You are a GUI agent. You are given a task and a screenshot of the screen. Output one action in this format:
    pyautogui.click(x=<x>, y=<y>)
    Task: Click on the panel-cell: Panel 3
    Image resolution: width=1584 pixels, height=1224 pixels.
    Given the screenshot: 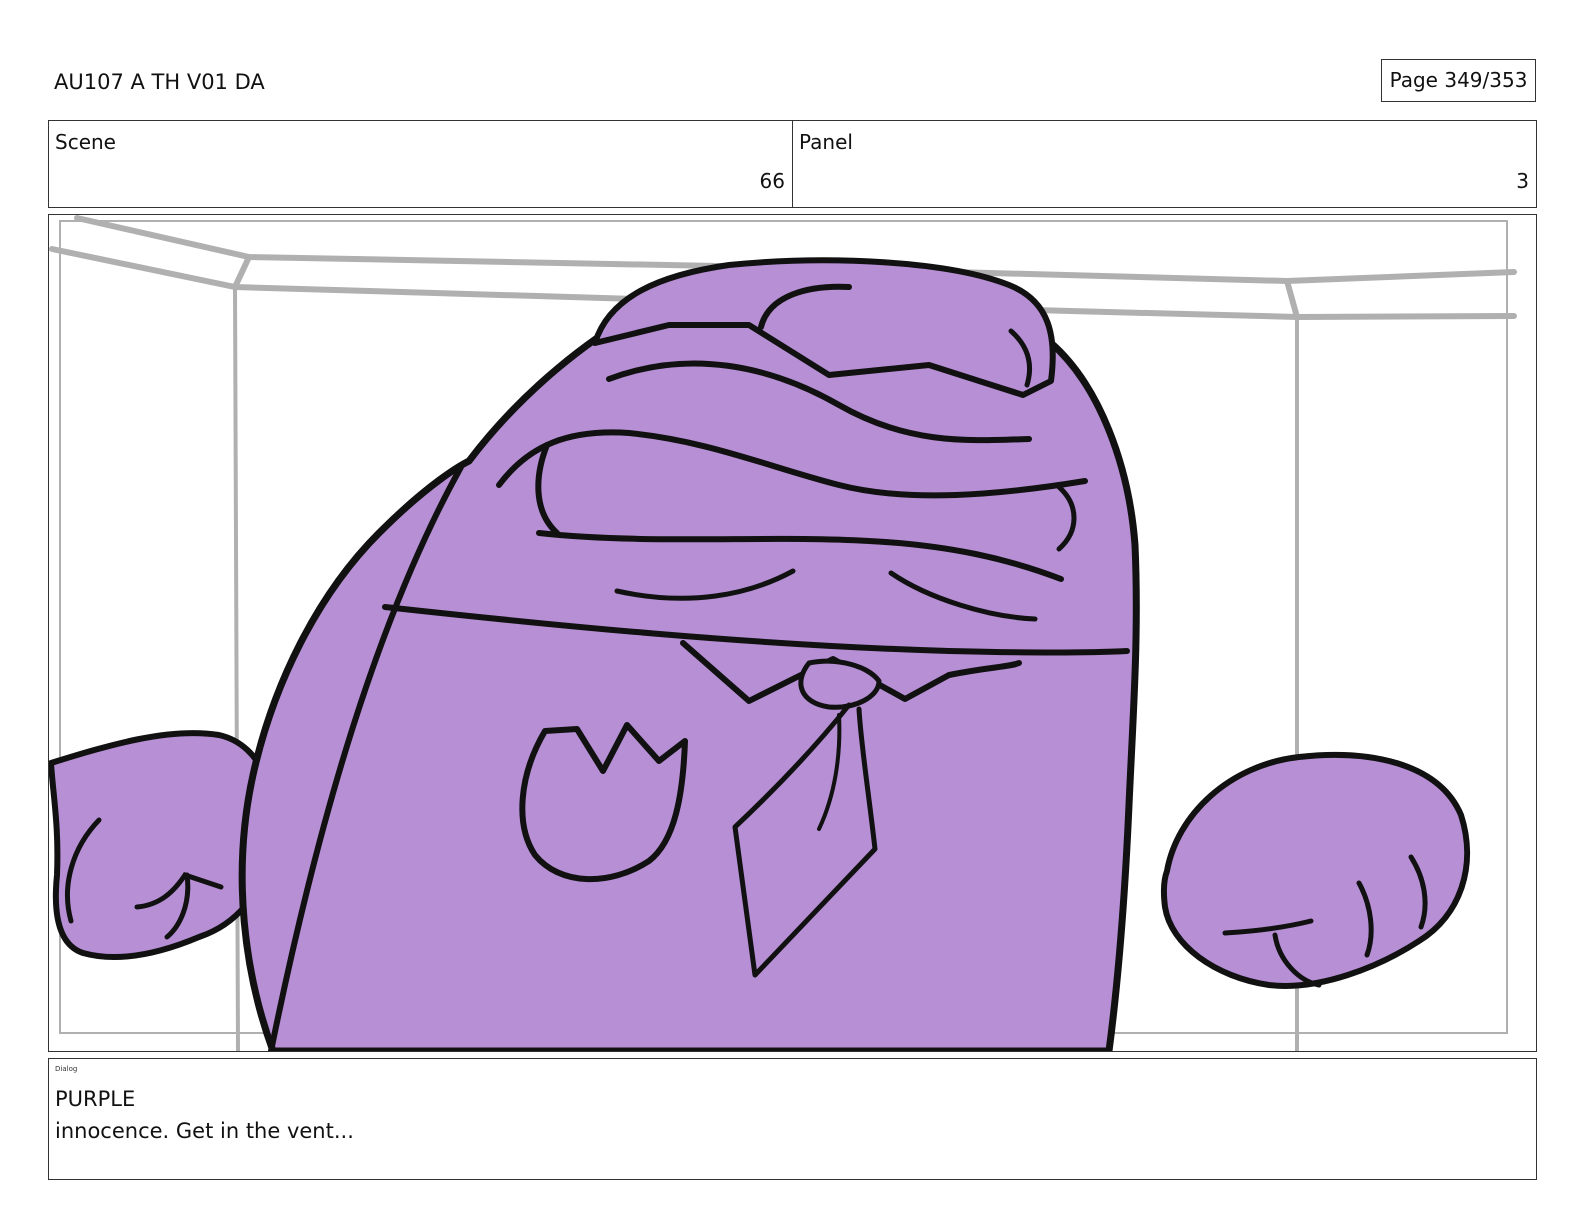 What is the action you would take?
    pyautogui.click(x=1164, y=164)
    